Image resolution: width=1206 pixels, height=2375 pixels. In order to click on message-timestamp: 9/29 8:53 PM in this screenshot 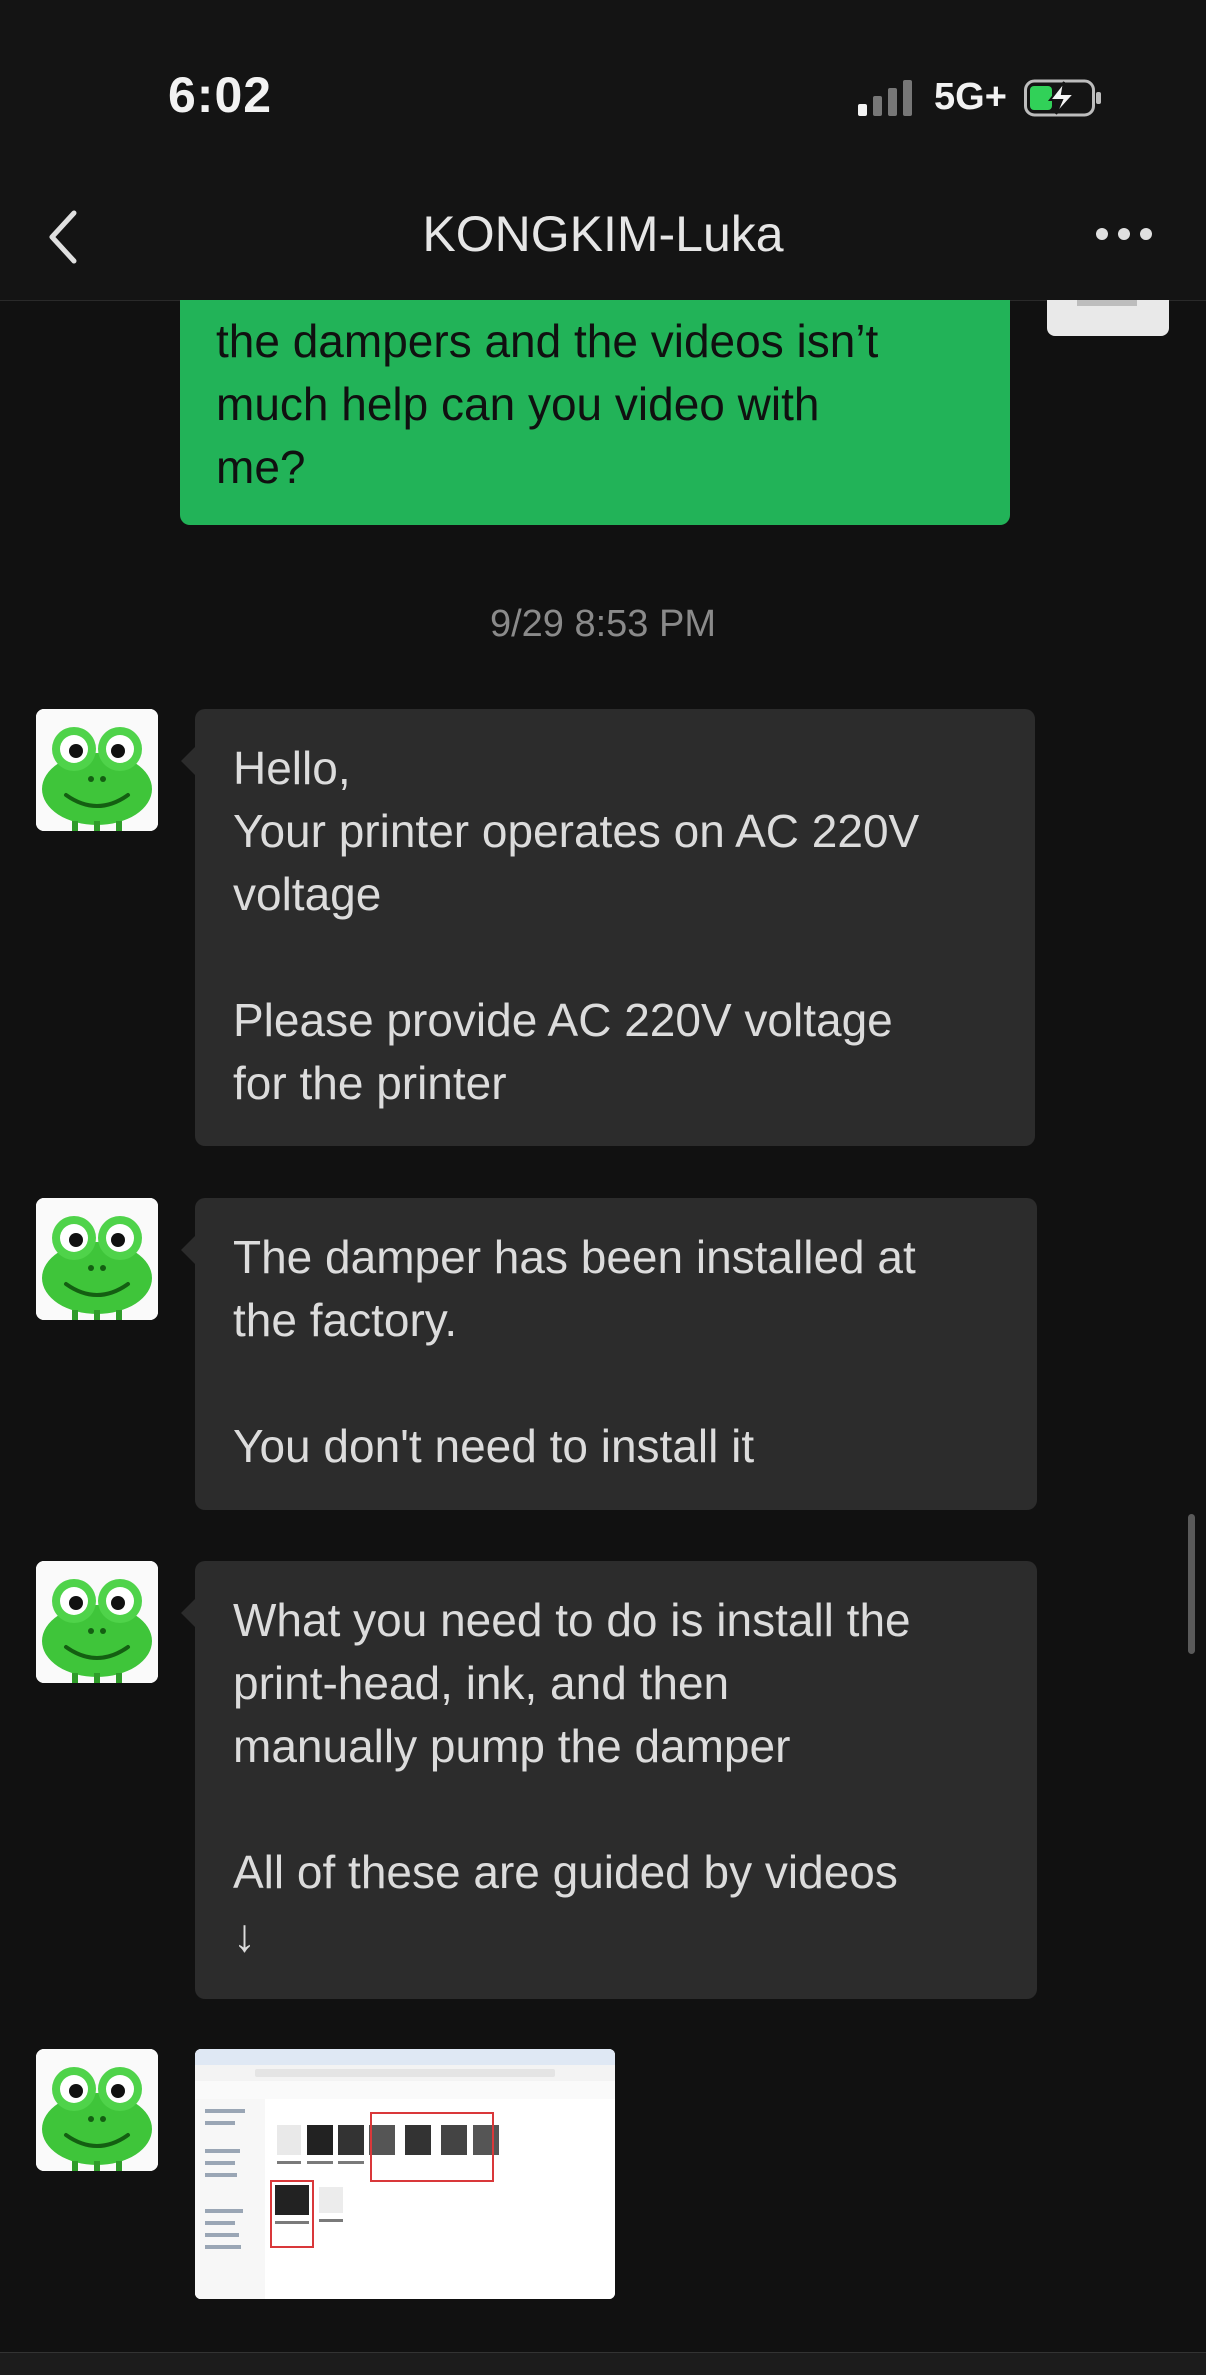, I will do `click(603, 624)`.